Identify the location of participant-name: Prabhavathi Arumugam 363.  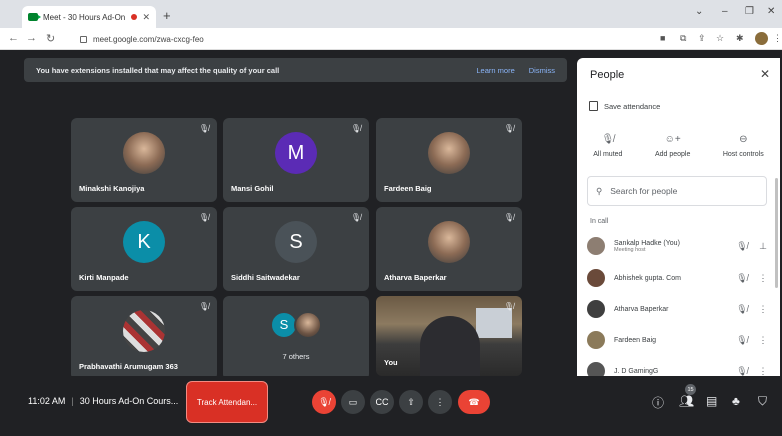
(128, 366).